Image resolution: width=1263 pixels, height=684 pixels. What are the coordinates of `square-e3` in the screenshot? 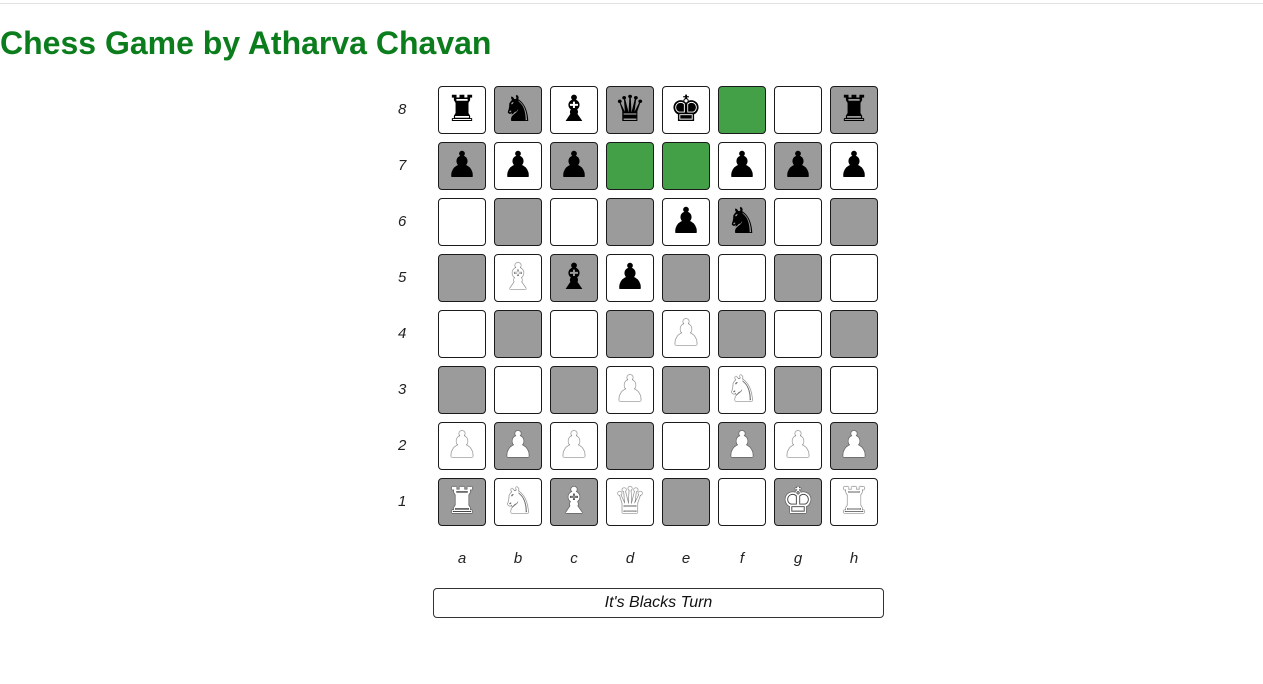 It's located at (686, 390).